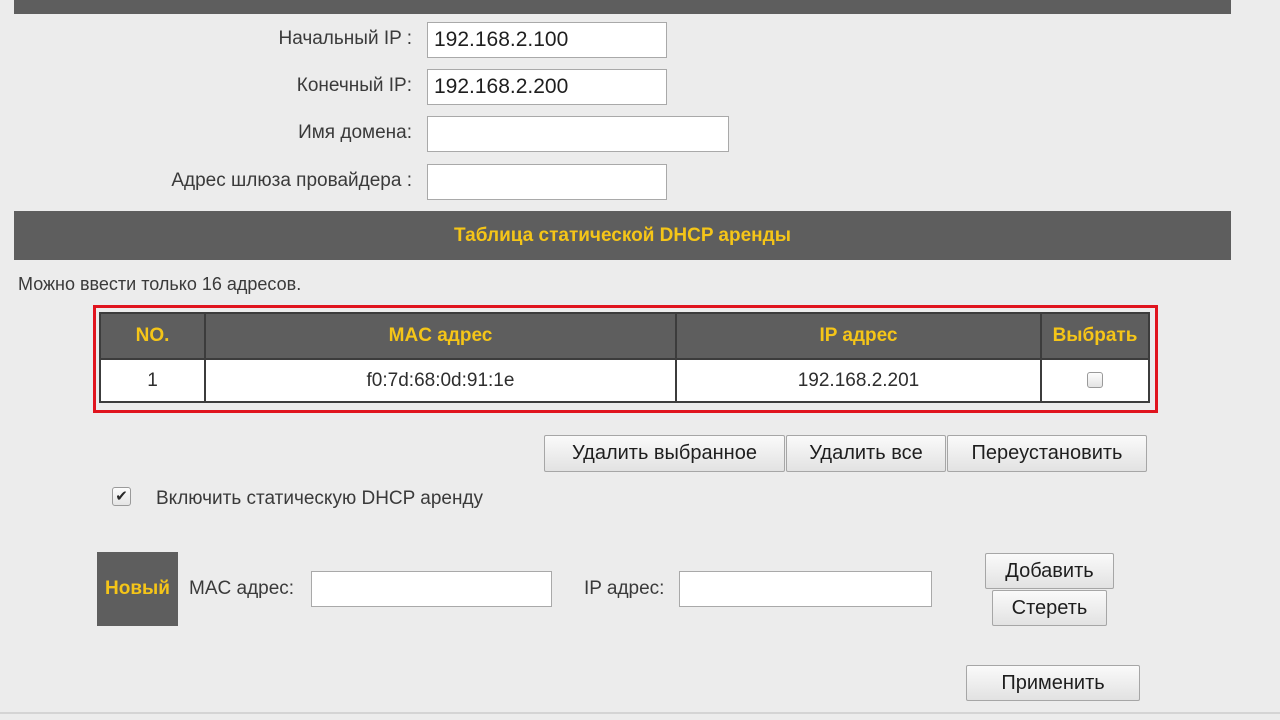 Image resolution: width=1280 pixels, height=720 pixels. What do you see at coordinates (1053, 683) in the screenshot?
I see `apply-button: Применить` at bounding box center [1053, 683].